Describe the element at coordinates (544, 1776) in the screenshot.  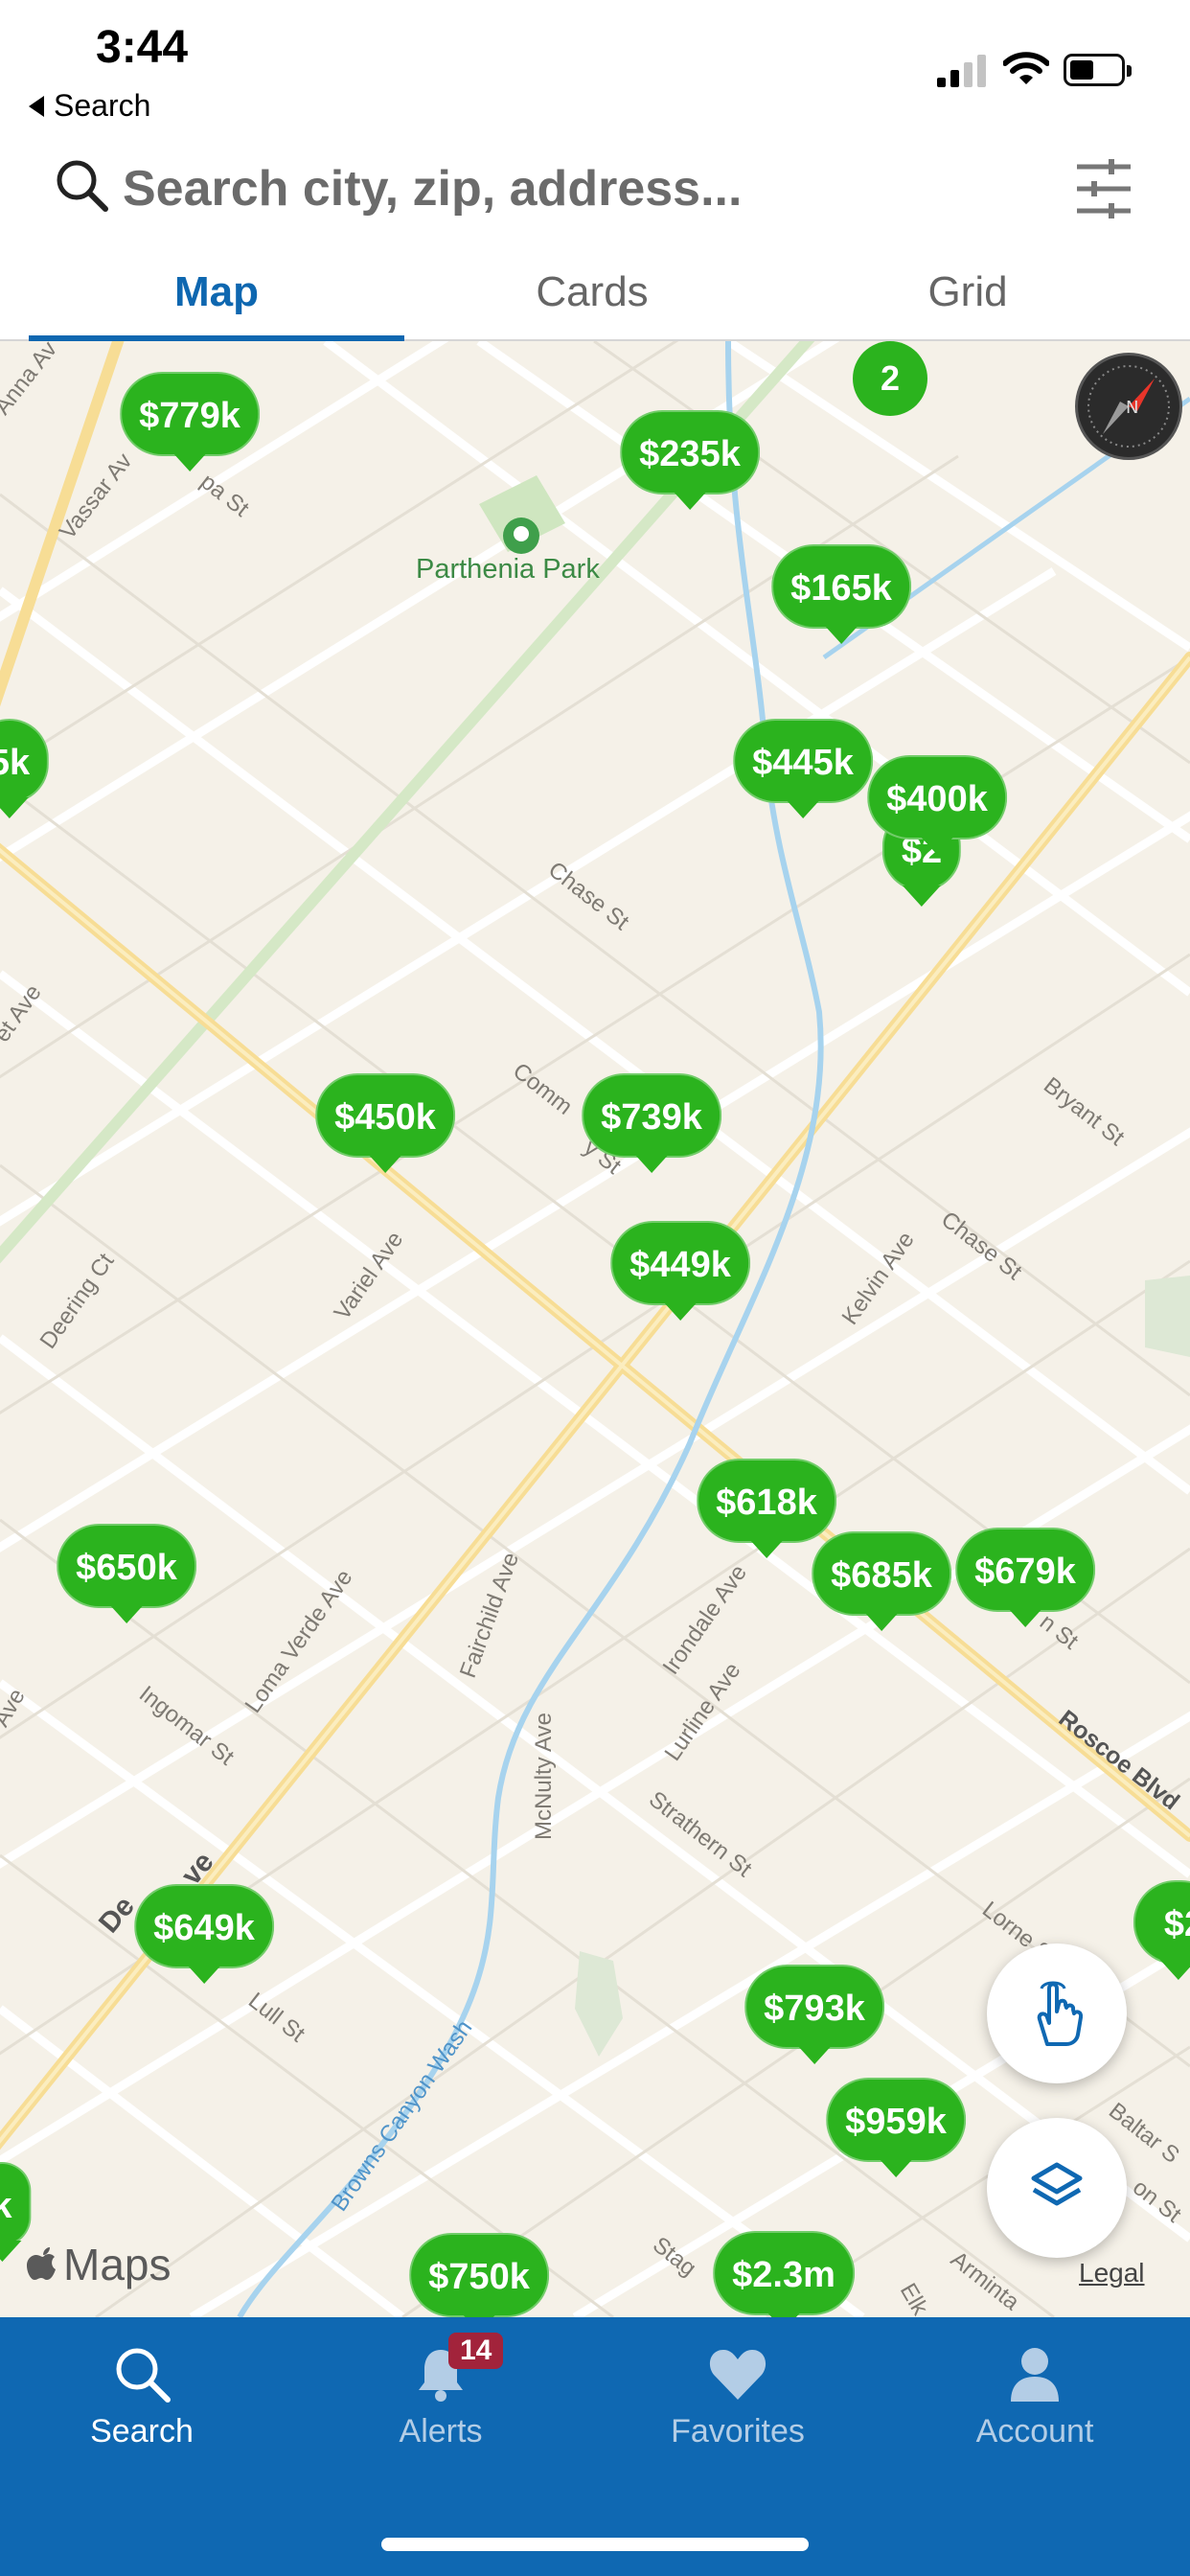
I see `street-label: McNulty Ave` at that location.